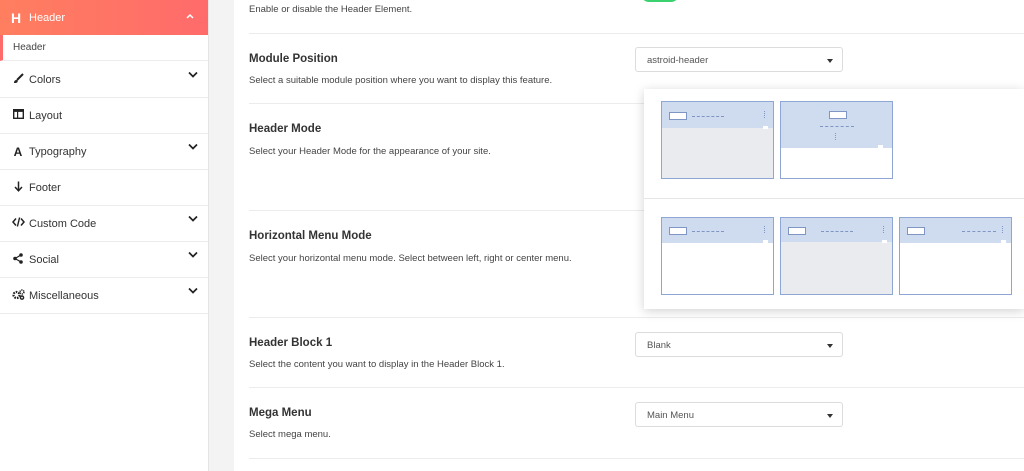  I want to click on setting-title: Header Mode, so click(285, 129).